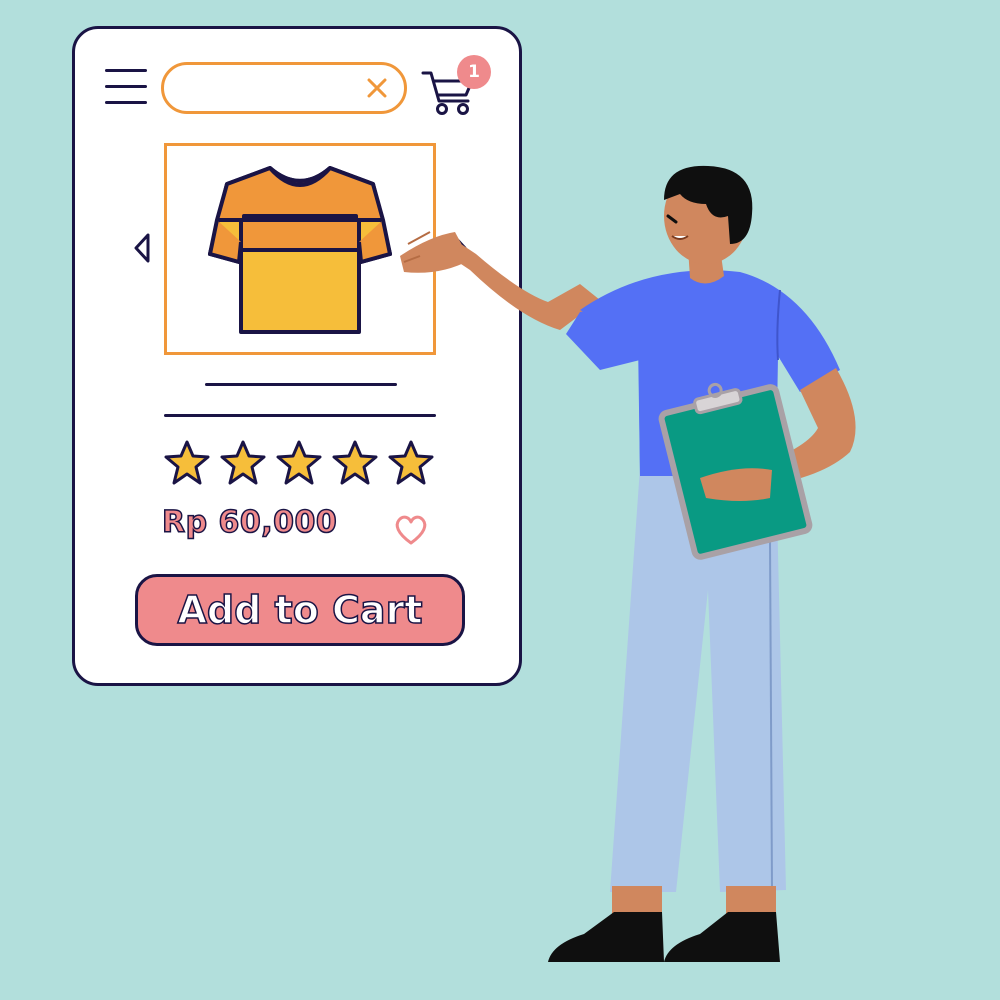  I want to click on t-shirt-image, so click(300, 250).